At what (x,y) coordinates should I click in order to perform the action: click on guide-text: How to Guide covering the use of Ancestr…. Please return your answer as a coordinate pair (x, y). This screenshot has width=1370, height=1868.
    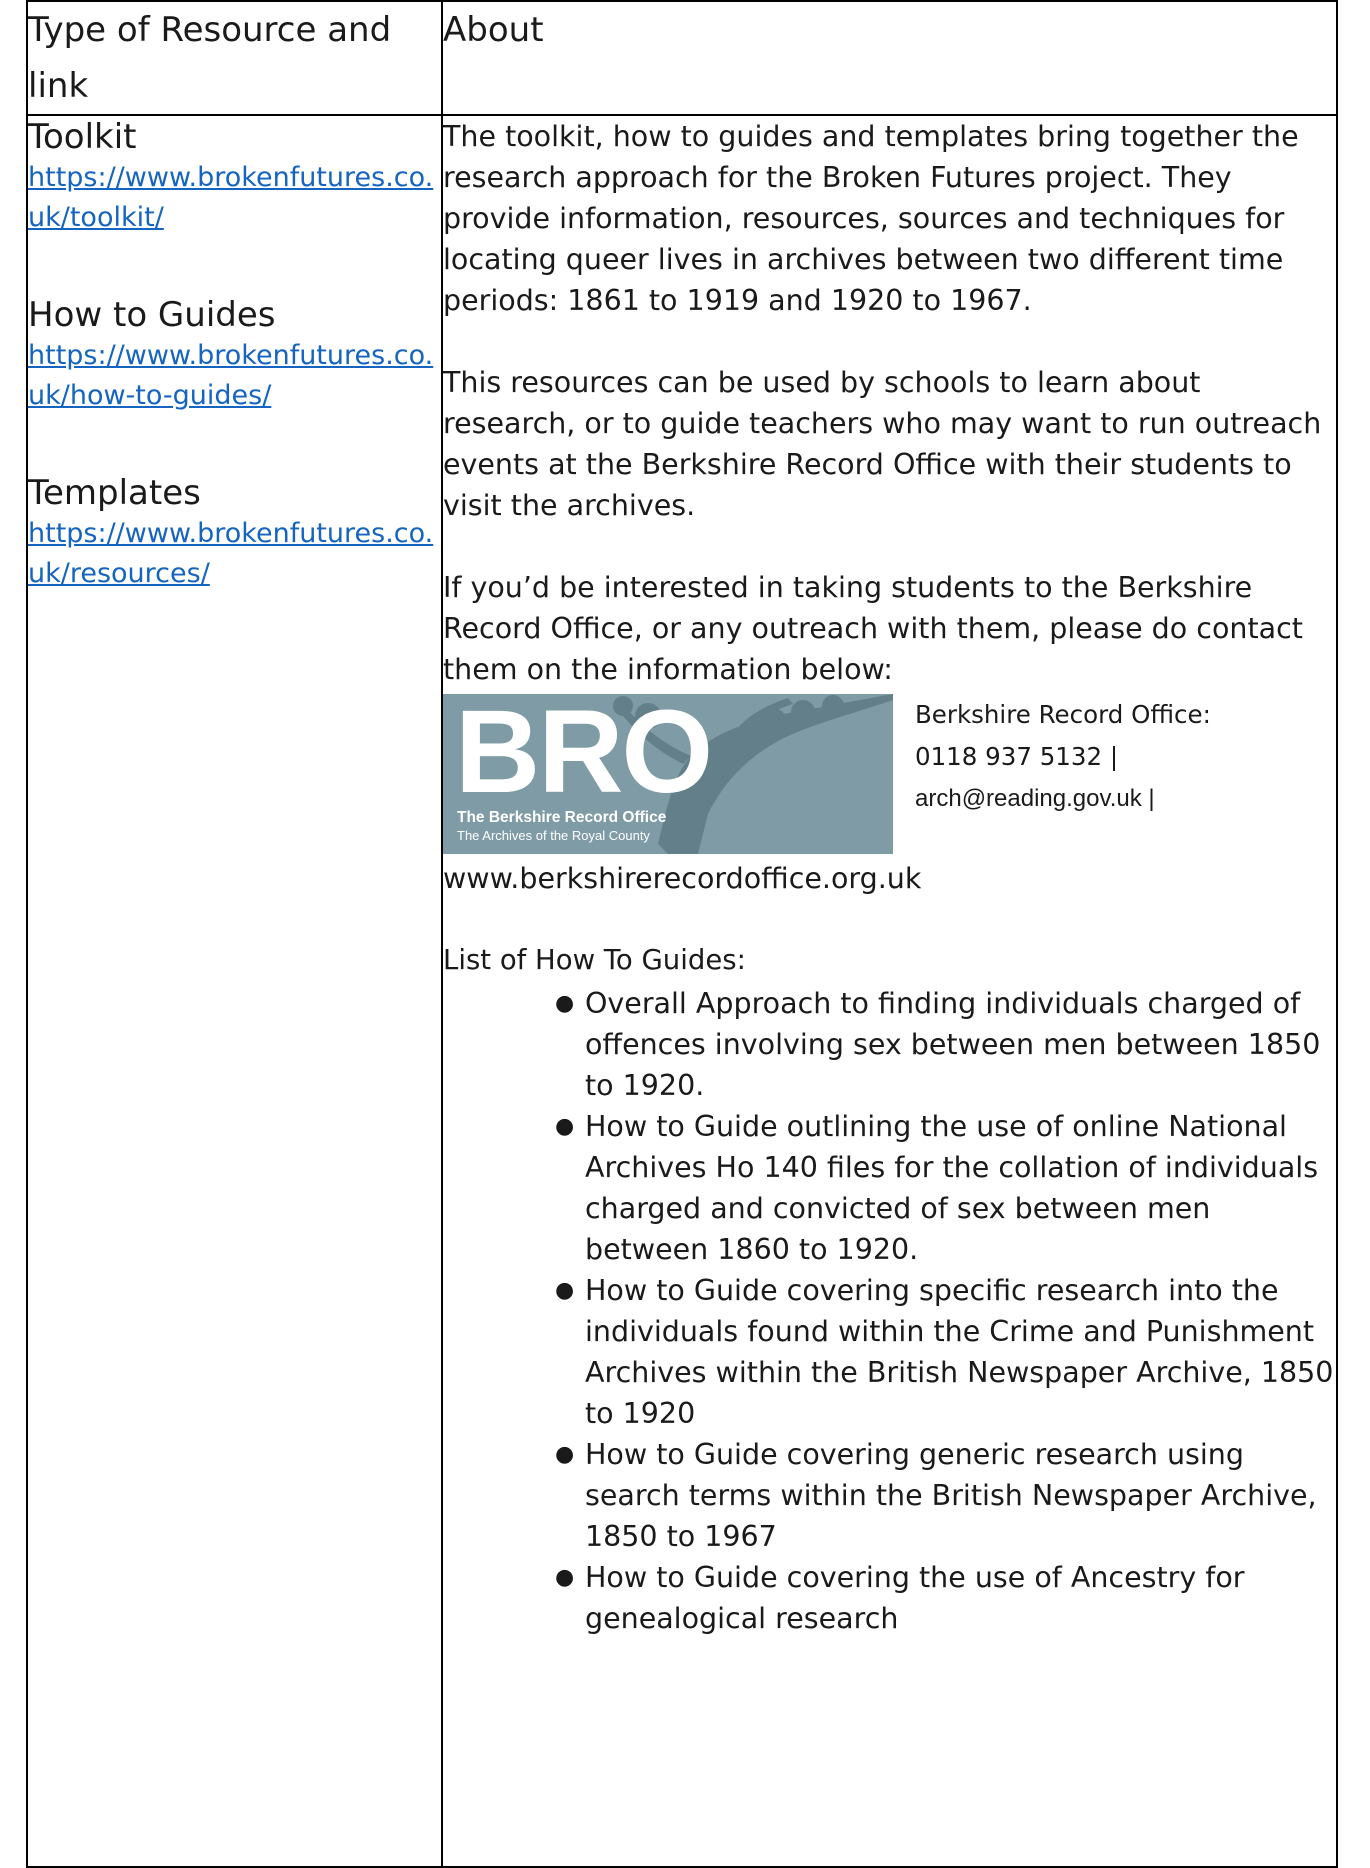
    Looking at the image, I should click on (915, 1598).